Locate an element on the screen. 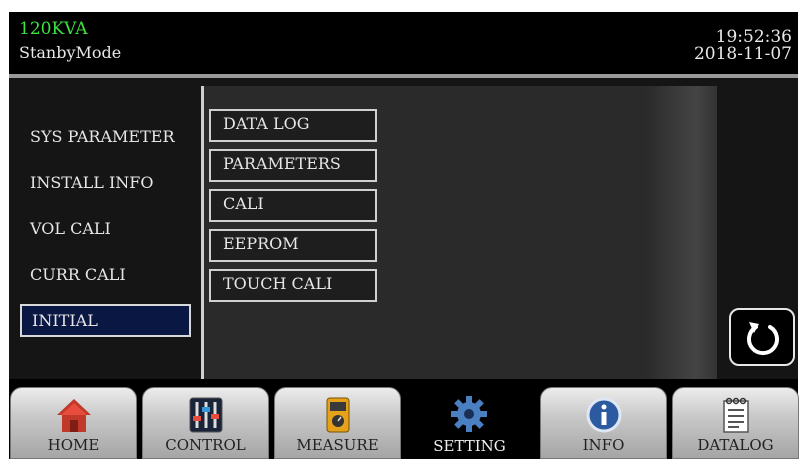  header-bar: 120KVA StanbyMode 19:52:36 2018-11-07 is located at coordinates (403, 43).